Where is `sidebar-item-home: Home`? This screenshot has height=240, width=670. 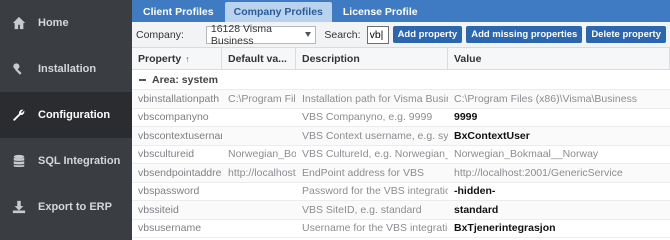 sidebar-item-home: Home is located at coordinates (66, 23).